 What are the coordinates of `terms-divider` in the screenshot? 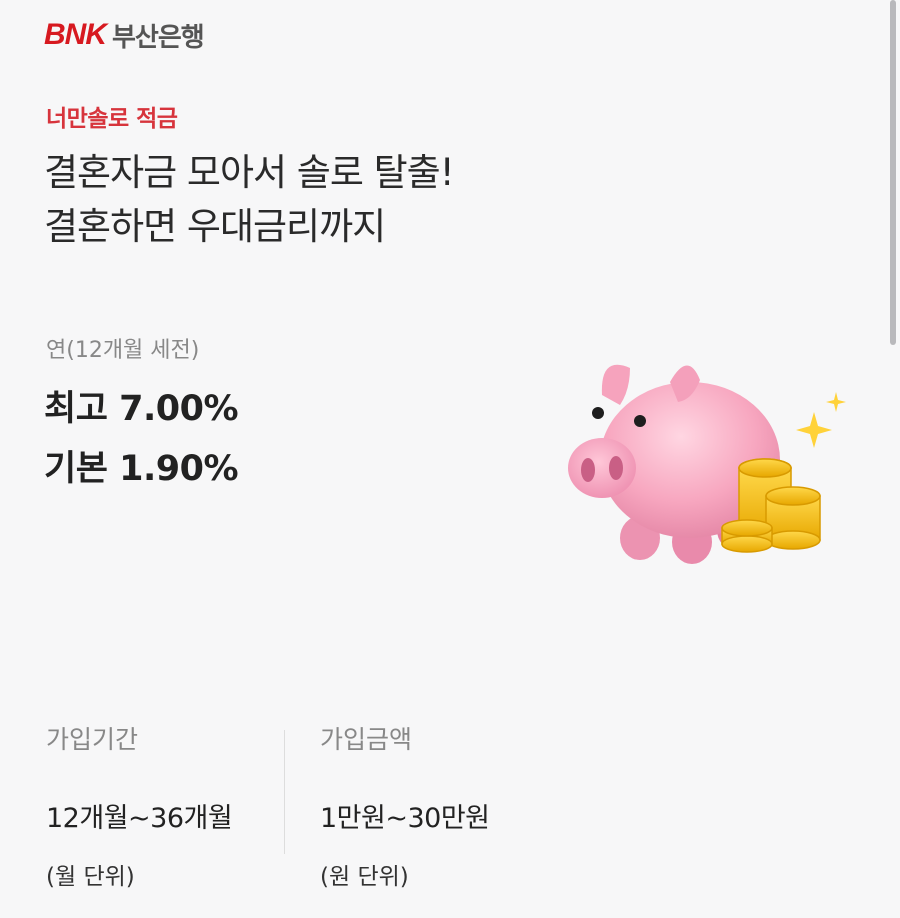 It's located at (284, 792).